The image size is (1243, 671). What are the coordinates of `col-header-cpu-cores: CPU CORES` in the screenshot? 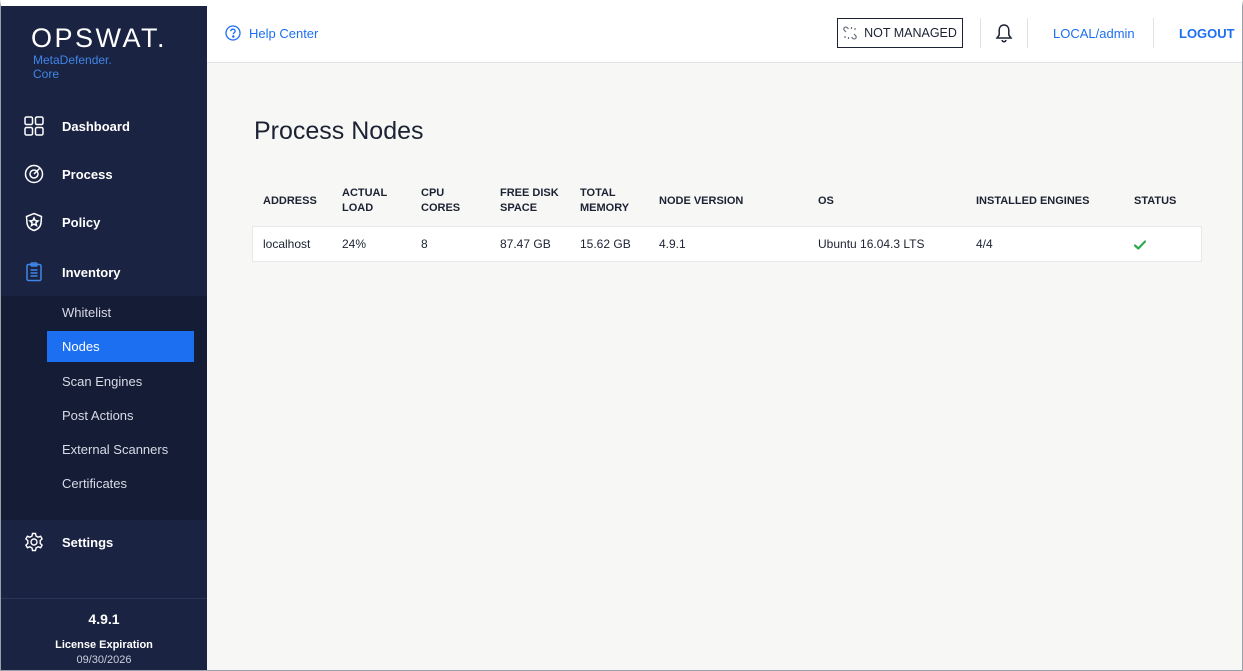 It's located at (440, 201).